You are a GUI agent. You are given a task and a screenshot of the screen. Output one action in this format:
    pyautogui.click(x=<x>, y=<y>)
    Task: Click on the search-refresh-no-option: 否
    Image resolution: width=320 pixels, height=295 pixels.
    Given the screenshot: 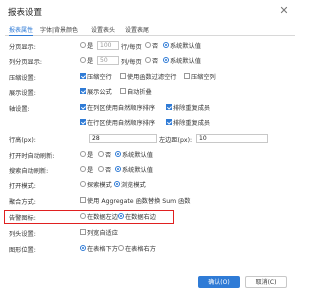 What is the action you would take?
    pyautogui.click(x=104, y=169)
    